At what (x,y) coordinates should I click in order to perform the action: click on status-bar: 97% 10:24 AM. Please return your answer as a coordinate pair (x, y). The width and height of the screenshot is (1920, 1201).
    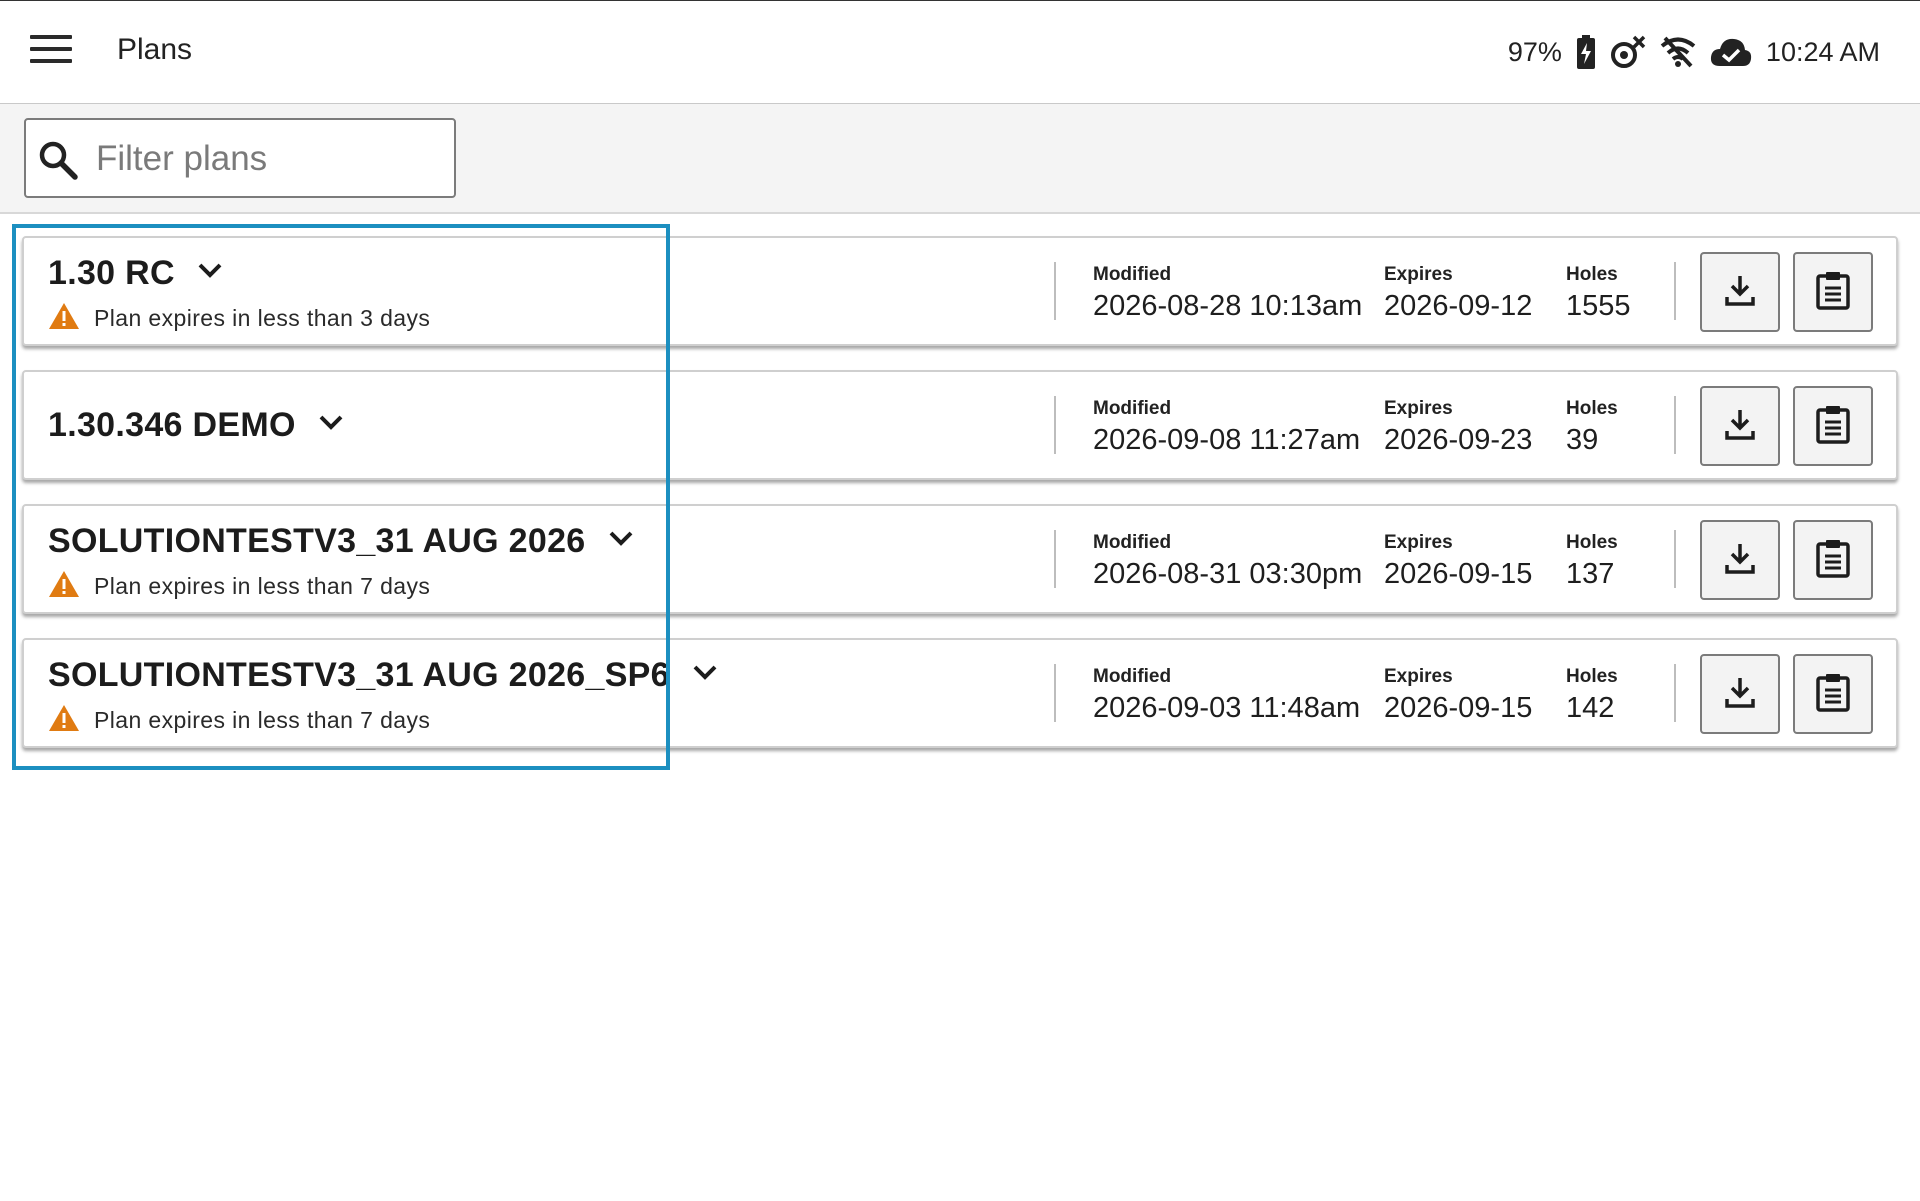
    Looking at the image, I should click on (1694, 52).